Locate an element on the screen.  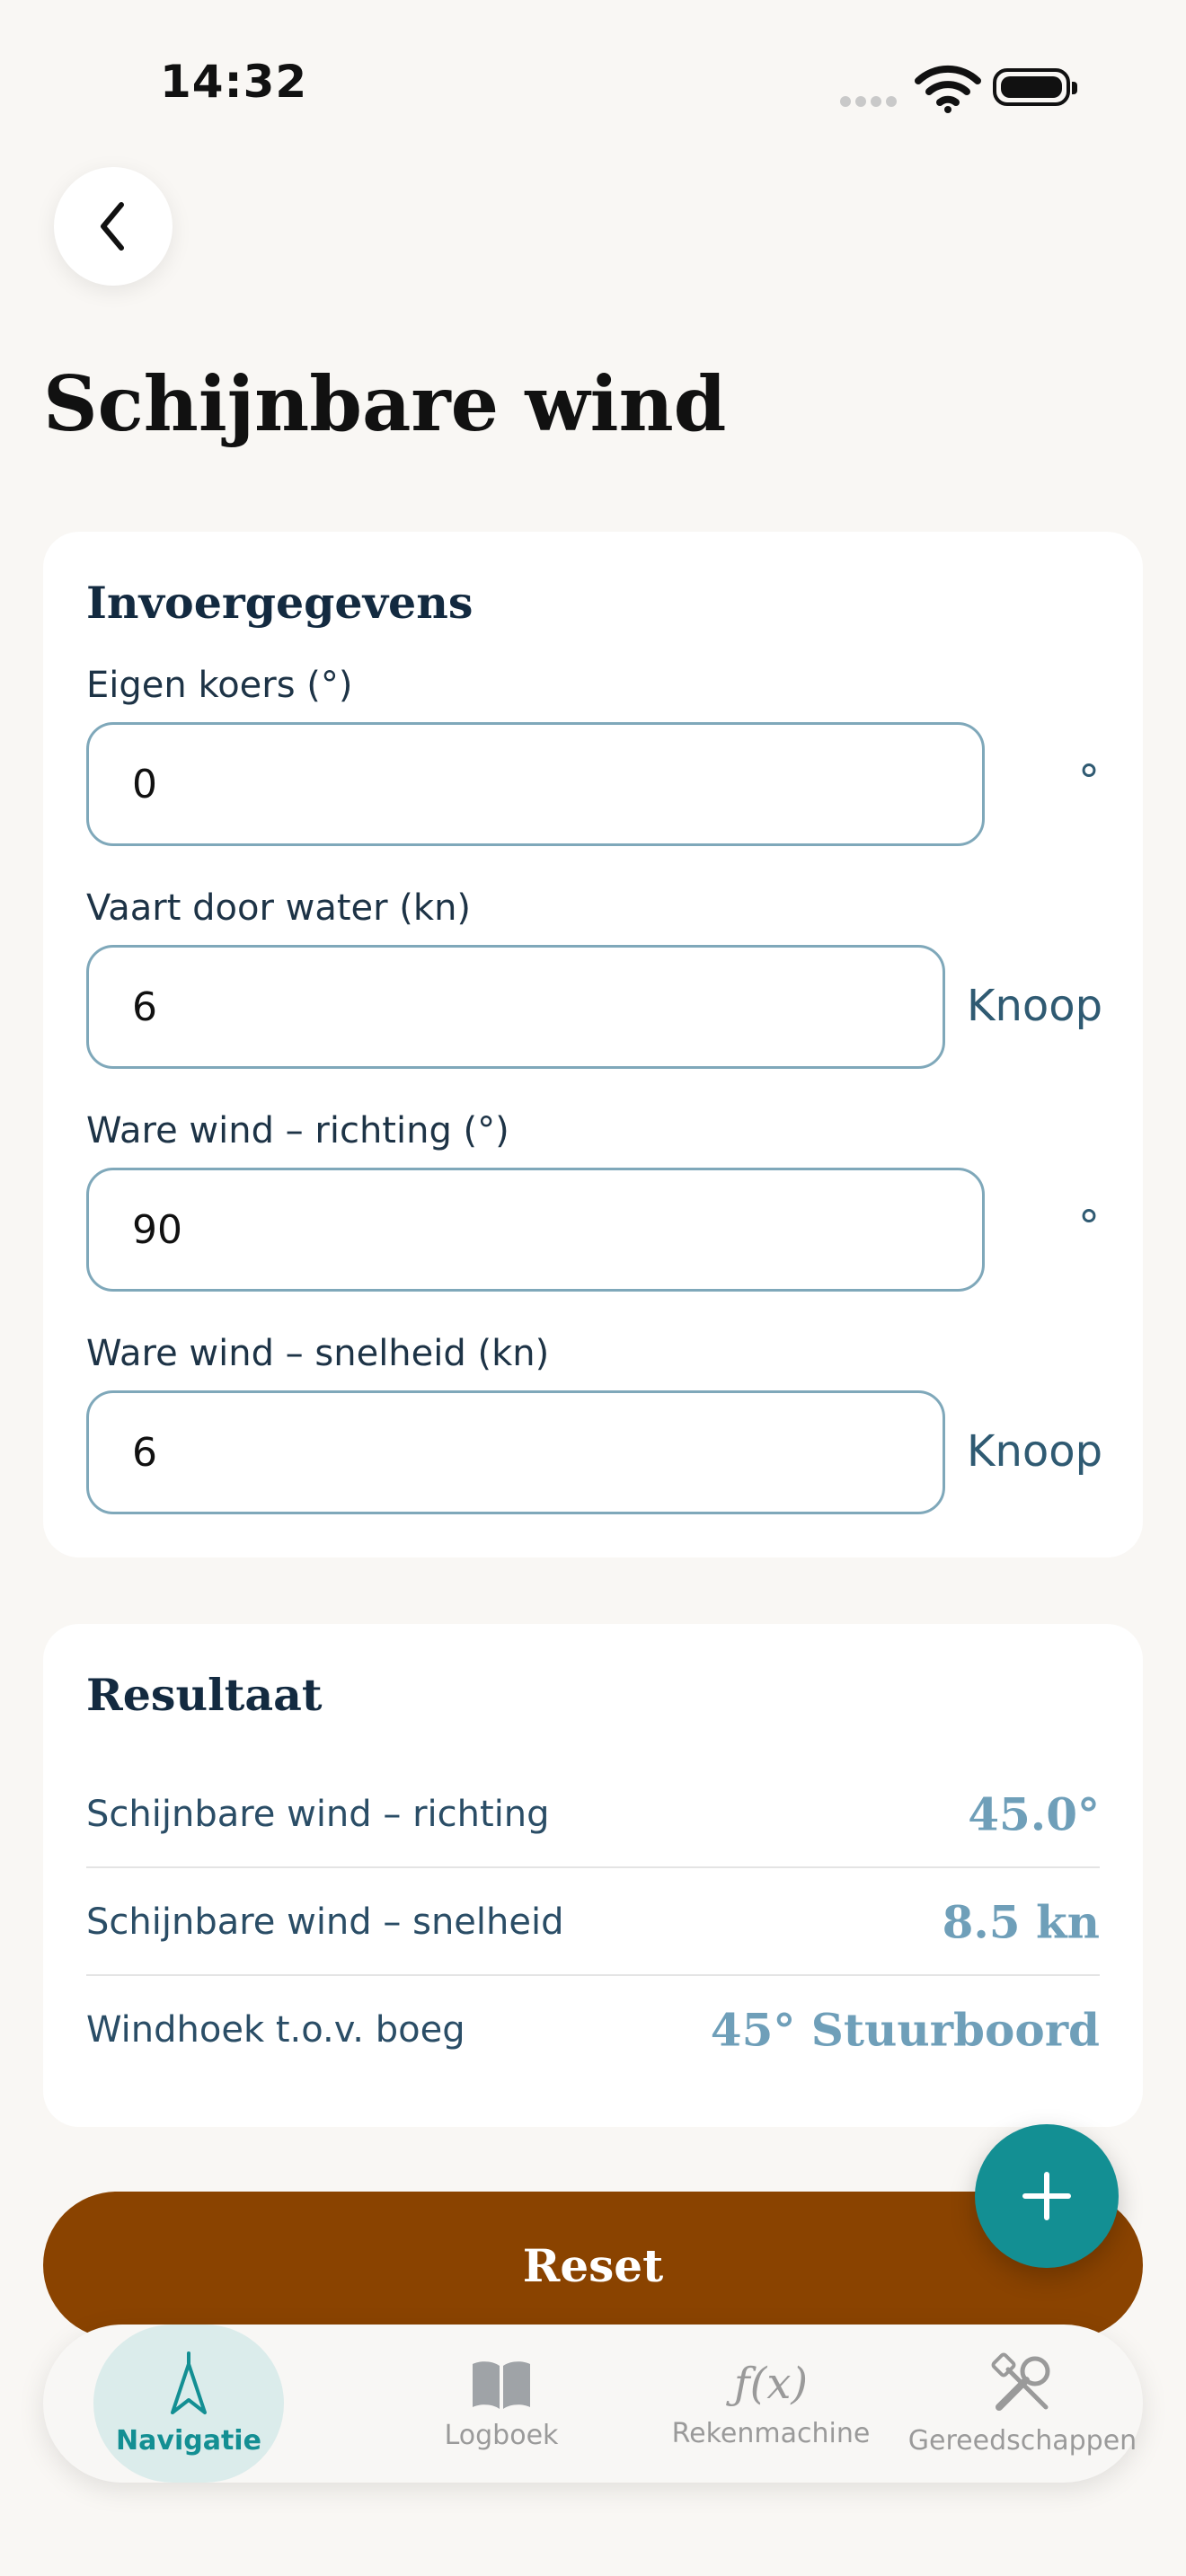
book-icon is located at coordinates (501, 2384).